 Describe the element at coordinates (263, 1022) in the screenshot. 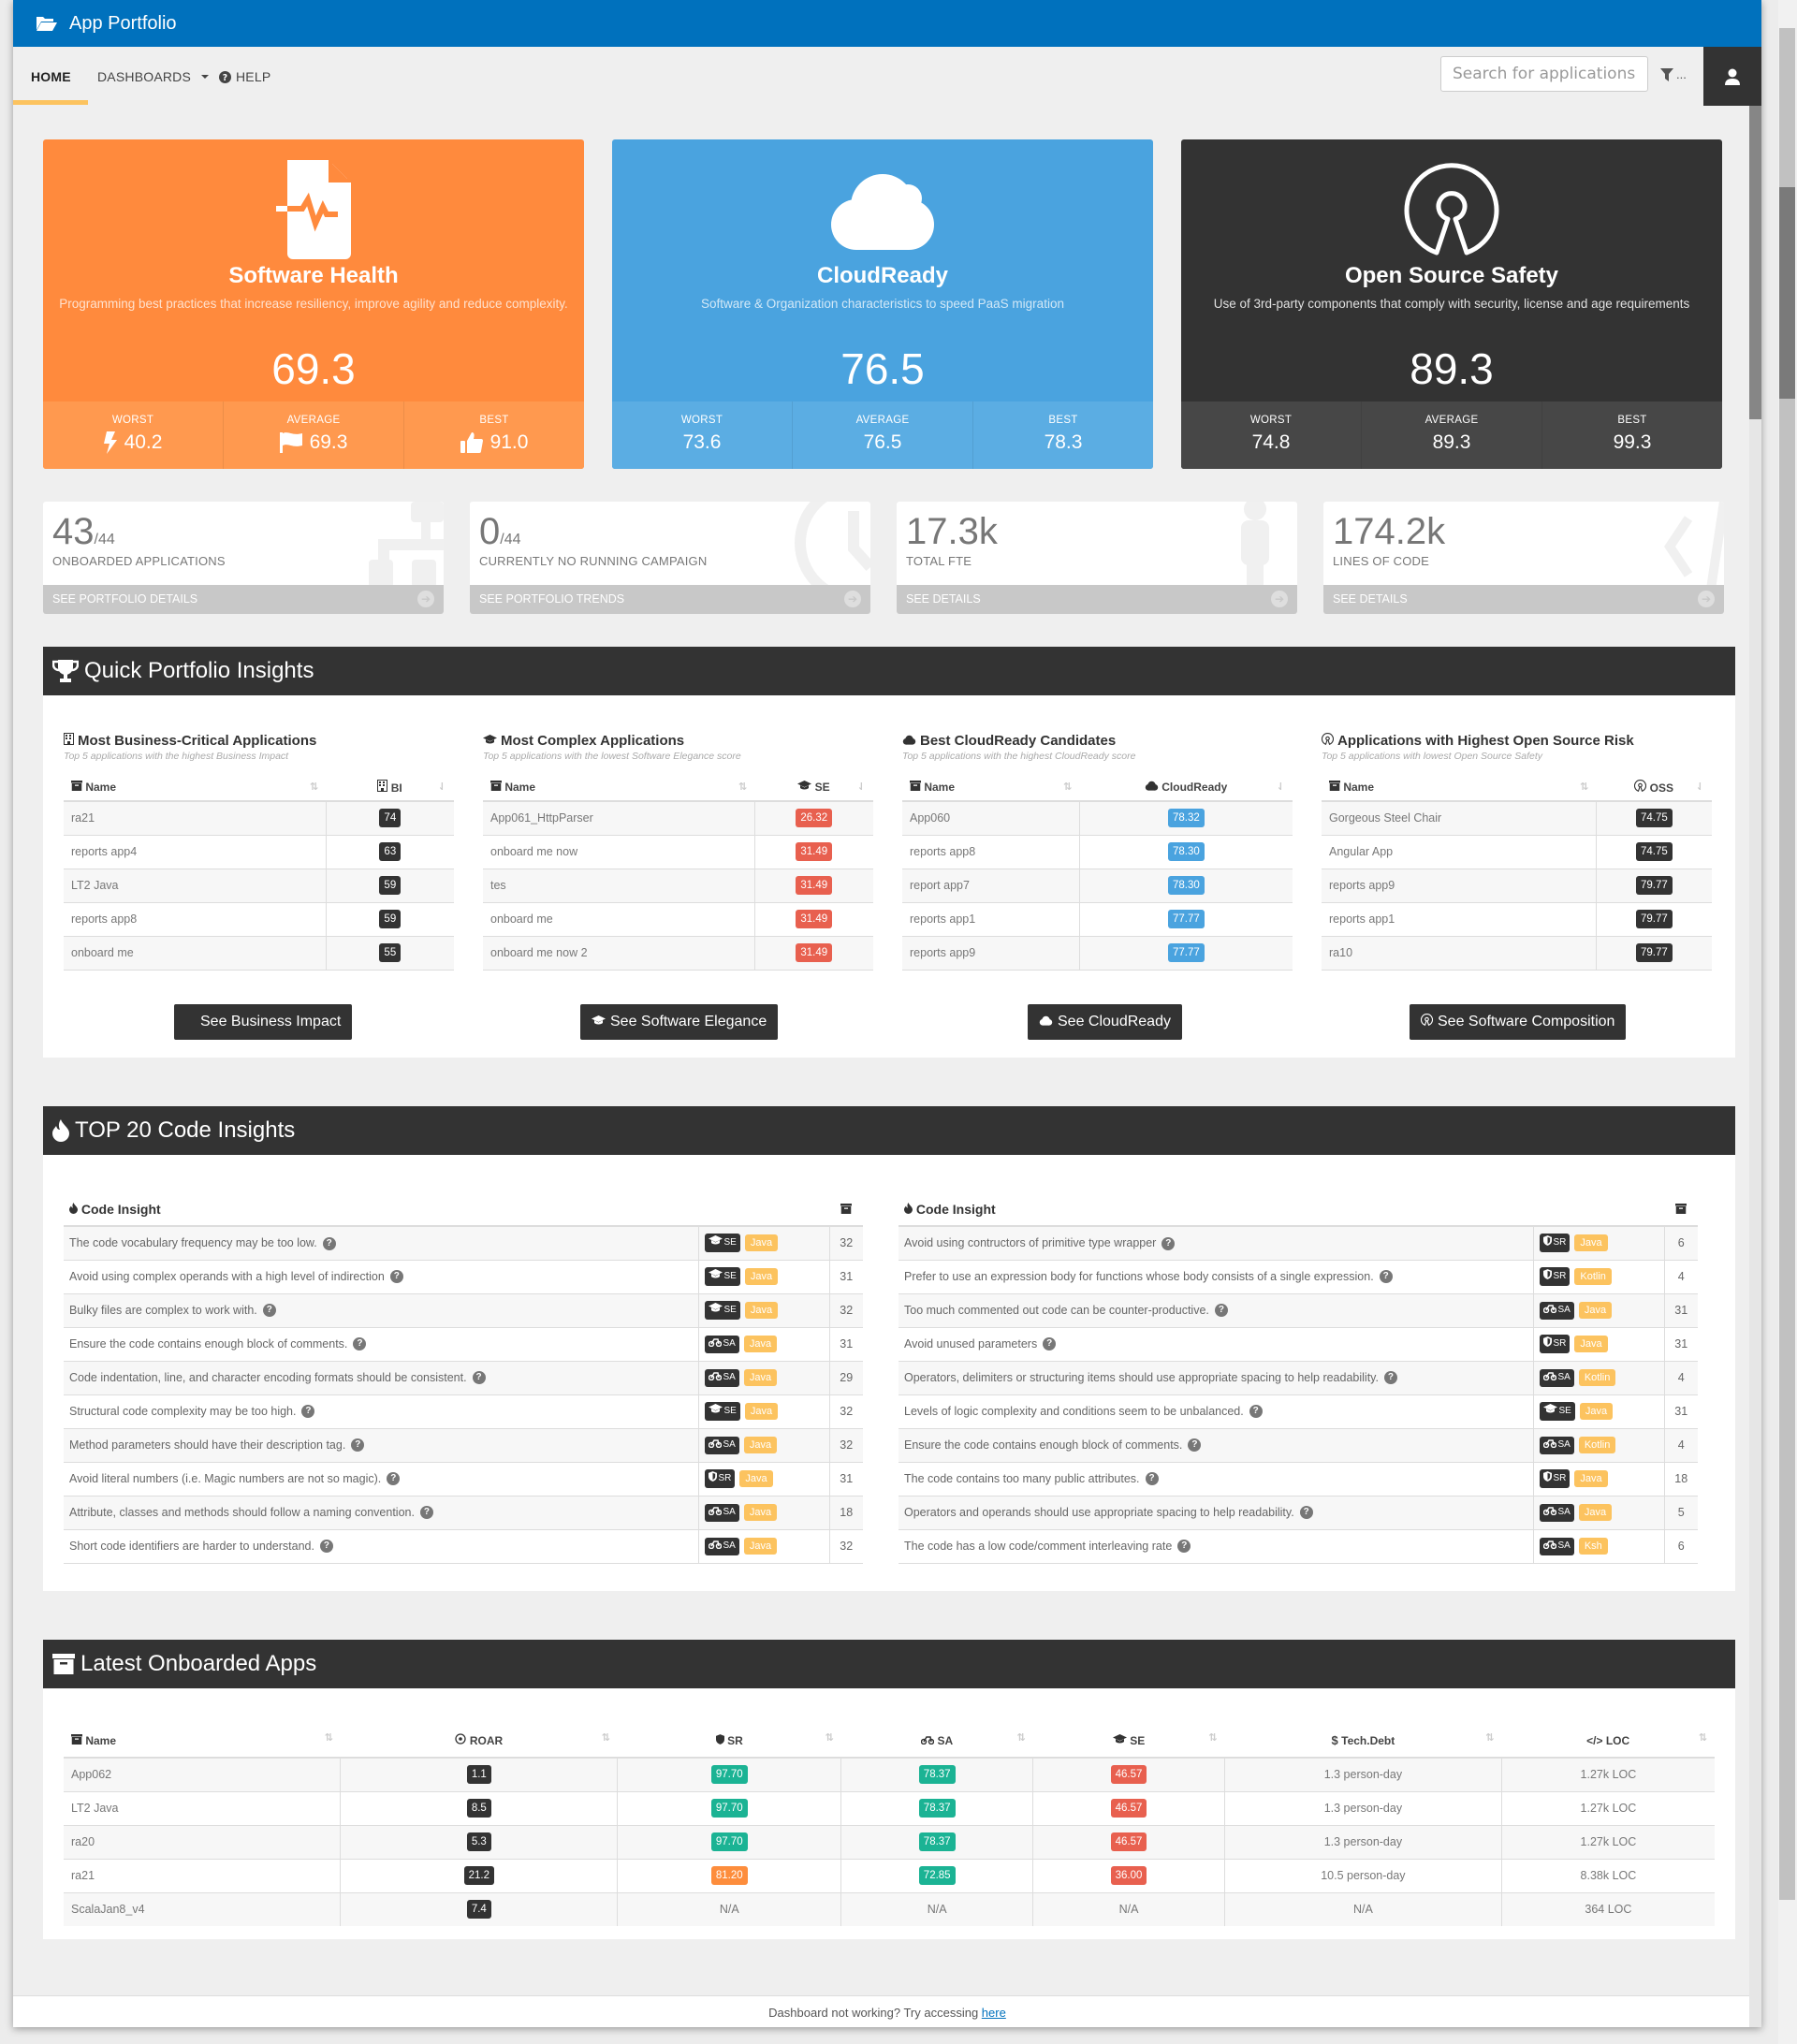

I see `quick-insight-button: See Business Impact` at that location.